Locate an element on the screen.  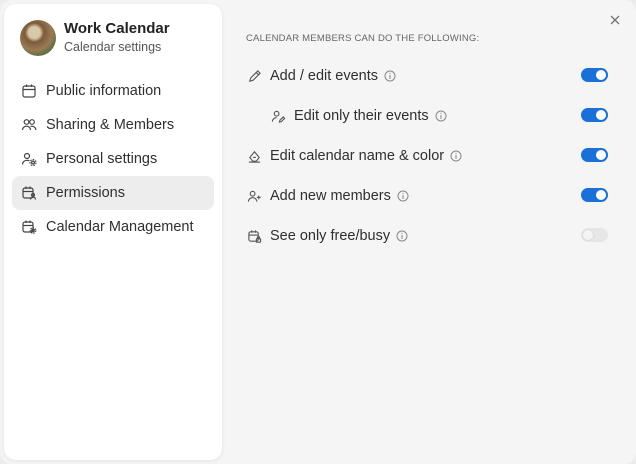
sidebar-item-permissions: Permissions is located at coordinates (113, 193).